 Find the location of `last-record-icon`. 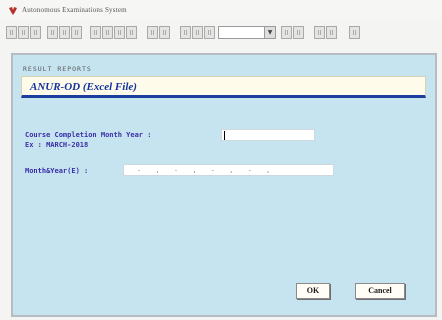

last-record-icon is located at coordinates (131, 32).